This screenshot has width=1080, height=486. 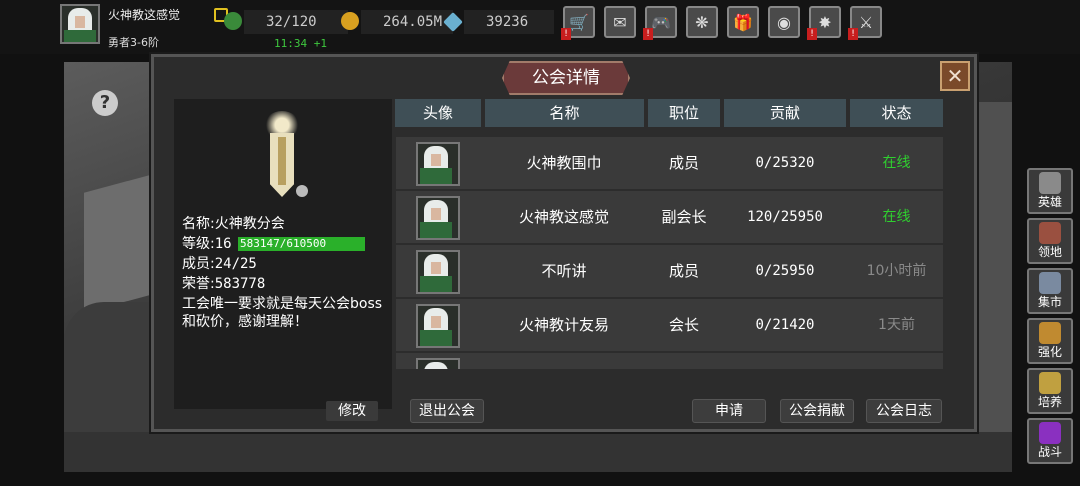 I want to click on player-name: 火神教这感觉, so click(x=144, y=15).